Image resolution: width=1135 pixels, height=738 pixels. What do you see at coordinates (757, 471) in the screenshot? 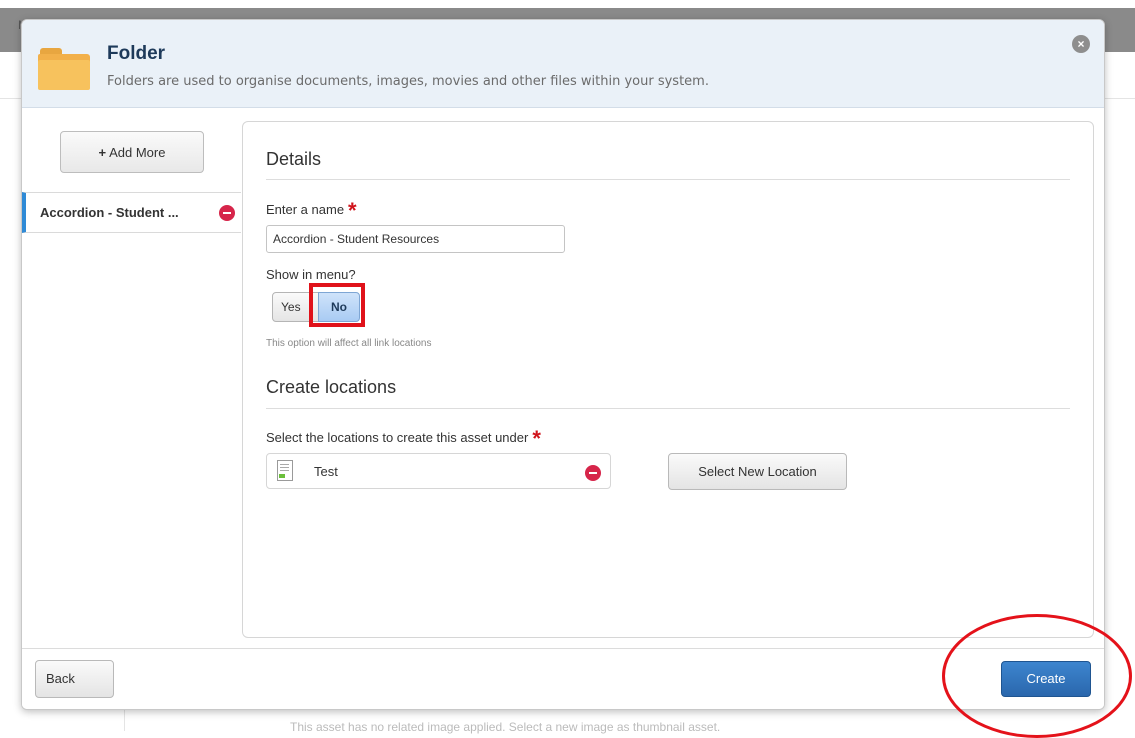
I see `select-new-location-button: Select New Location` at bounding box center [757, 471].